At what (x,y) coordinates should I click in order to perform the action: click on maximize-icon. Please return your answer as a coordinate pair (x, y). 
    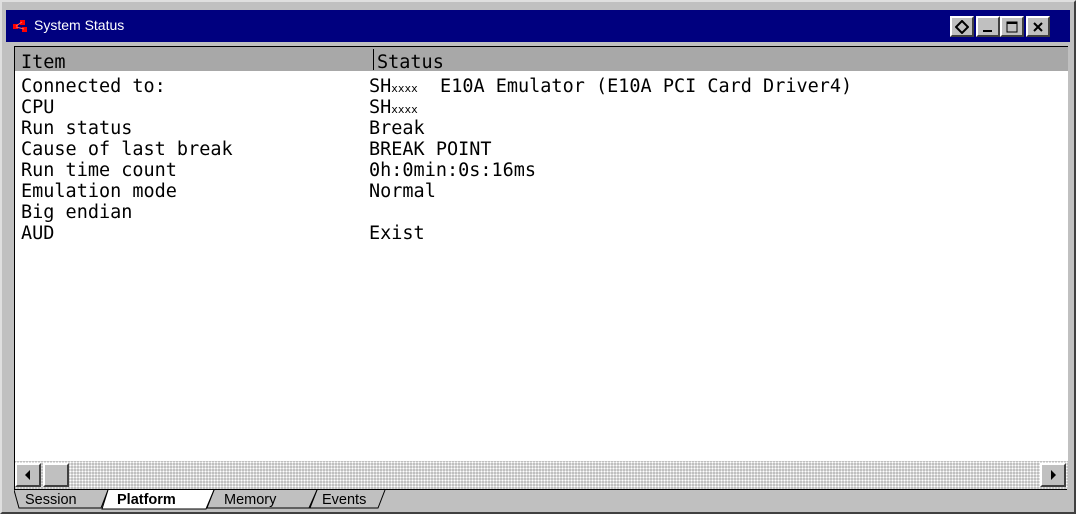
    Looking at the image, I should click on (1012, 26).